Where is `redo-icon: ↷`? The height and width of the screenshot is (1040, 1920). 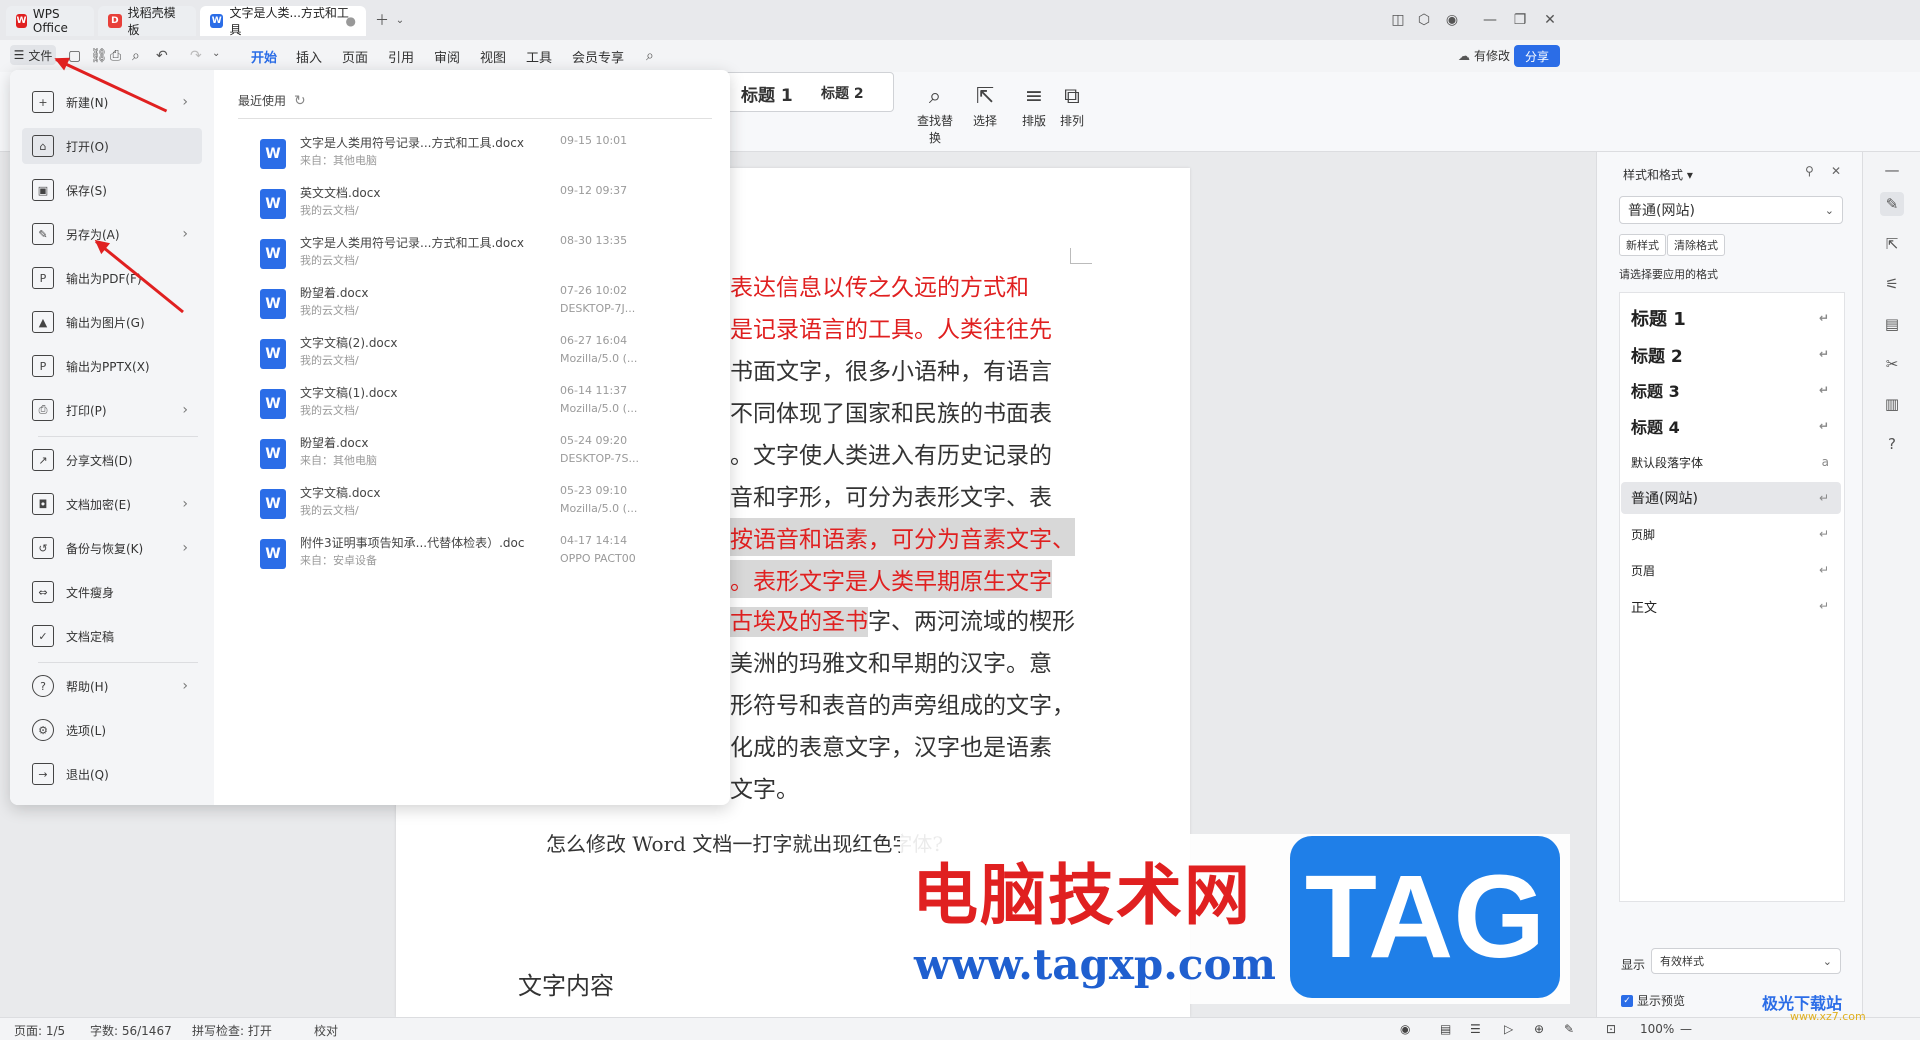
redo-icon: ↷ is located at coordinates (196, 56).